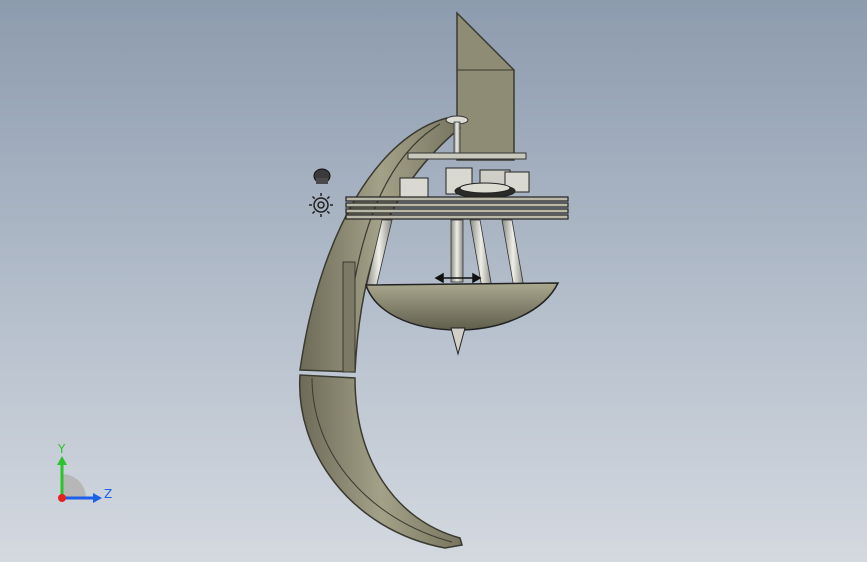  Describe the element at coordinates (380, 461) in the screenshot. I see `crescent-lower-arm` at that location.